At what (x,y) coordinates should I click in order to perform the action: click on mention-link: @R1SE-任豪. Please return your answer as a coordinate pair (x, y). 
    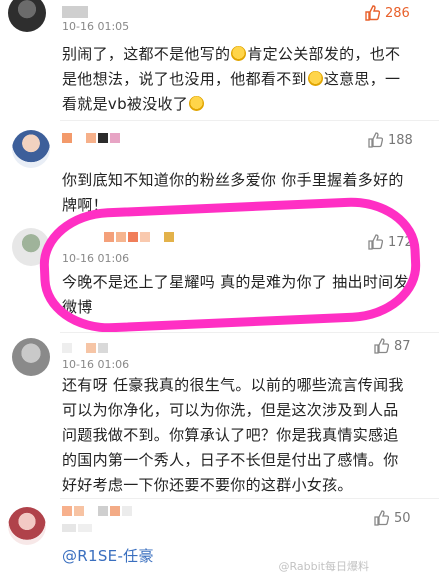
    Looking at the image, I should click on (162, 556).